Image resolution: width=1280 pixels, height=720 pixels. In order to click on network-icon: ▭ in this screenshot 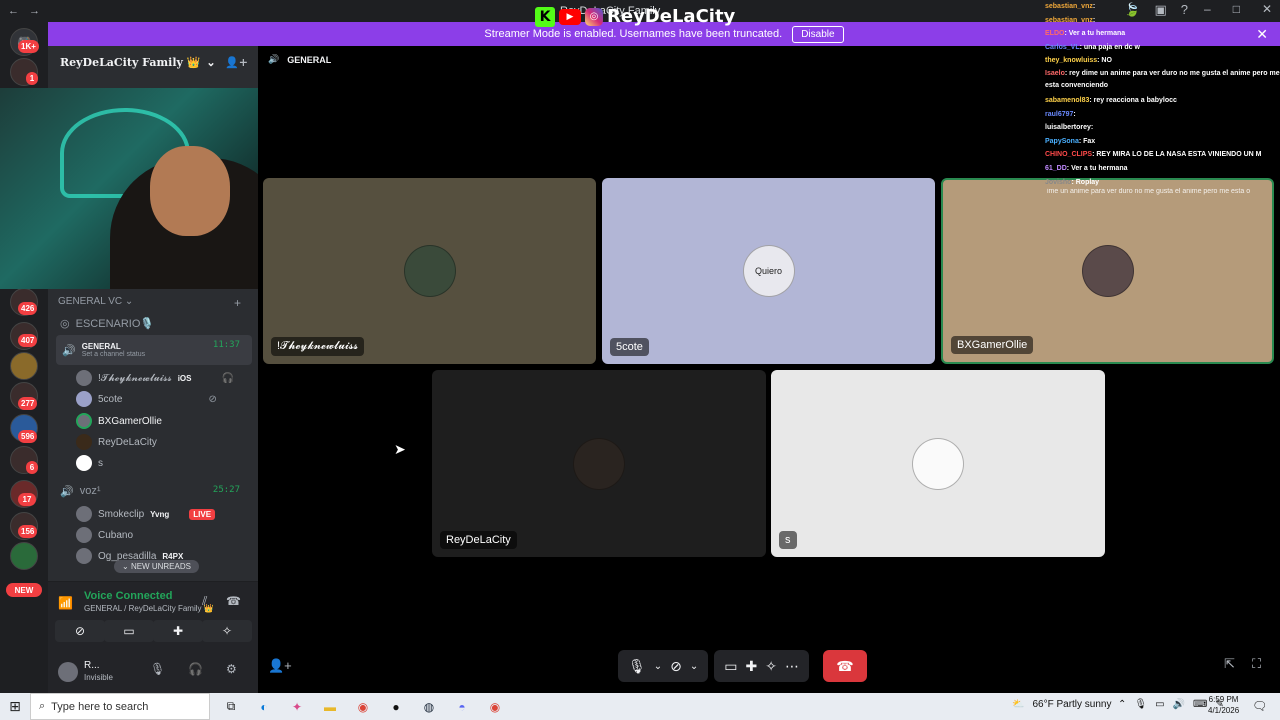, I will do `click(1159, 704)`.